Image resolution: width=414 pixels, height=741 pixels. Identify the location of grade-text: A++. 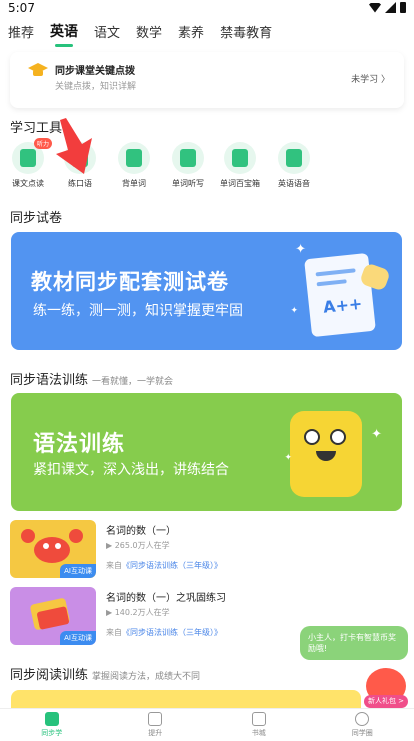
(343, 305).